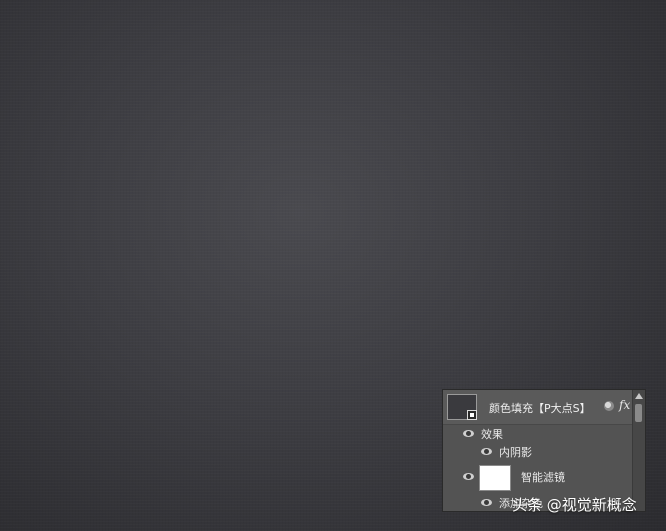 Image resolution: width=666 pixels, height=531 pixels. I want to click on effects-label: 效果, so click(492, 434).